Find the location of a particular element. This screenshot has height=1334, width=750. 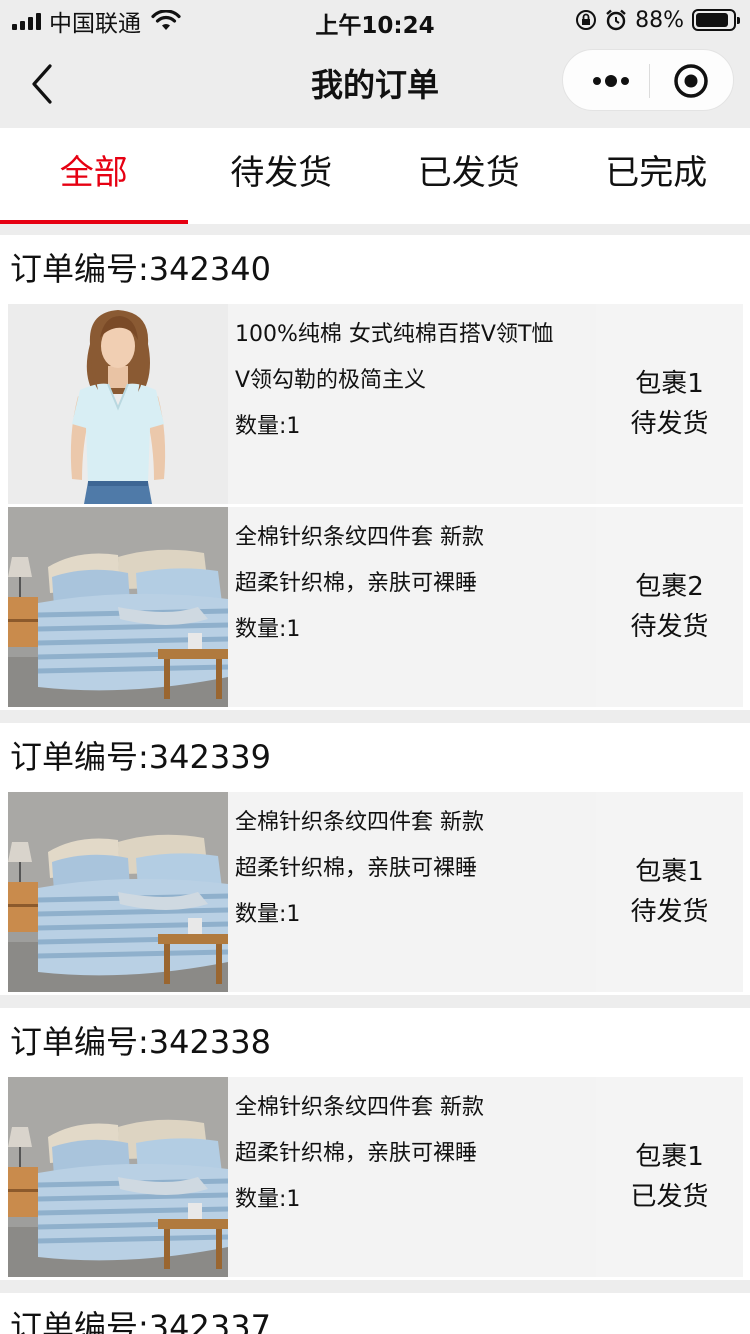

shipping-status: 已发货 is located at coordinates (669, 1197).